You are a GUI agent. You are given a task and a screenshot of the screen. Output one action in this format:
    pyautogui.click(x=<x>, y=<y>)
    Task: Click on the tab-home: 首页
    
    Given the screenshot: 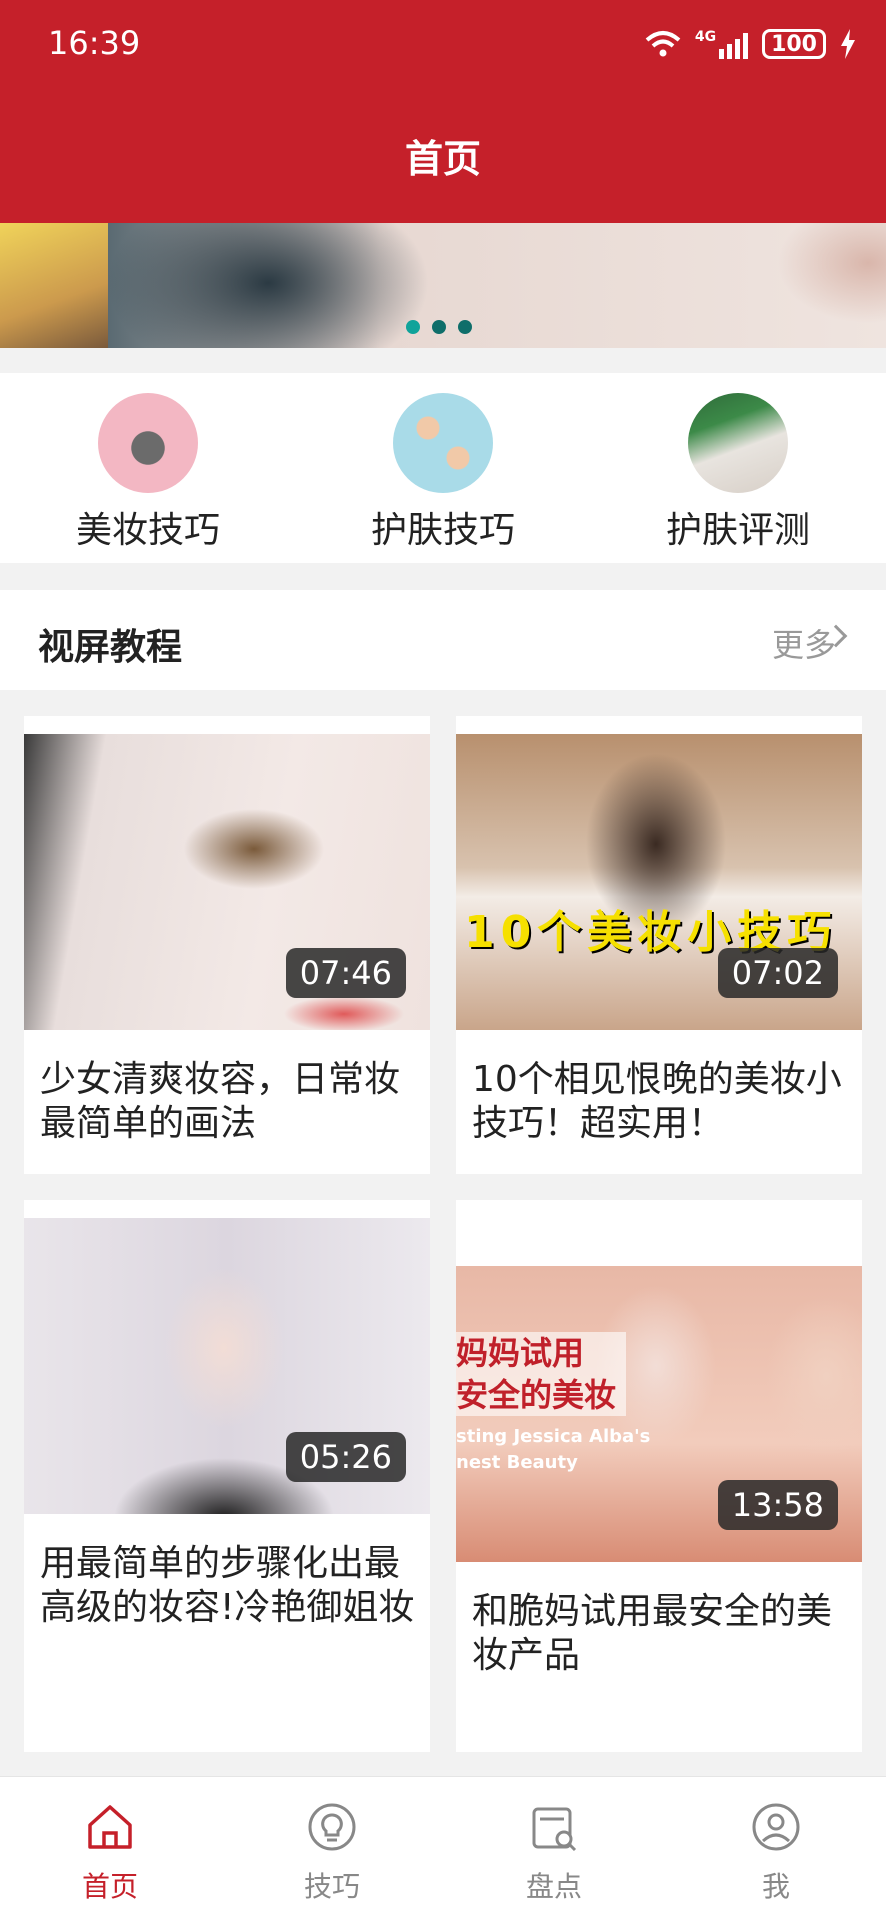 What is the action you would take?
    pyautogui.click(x=110, y=1853)
    